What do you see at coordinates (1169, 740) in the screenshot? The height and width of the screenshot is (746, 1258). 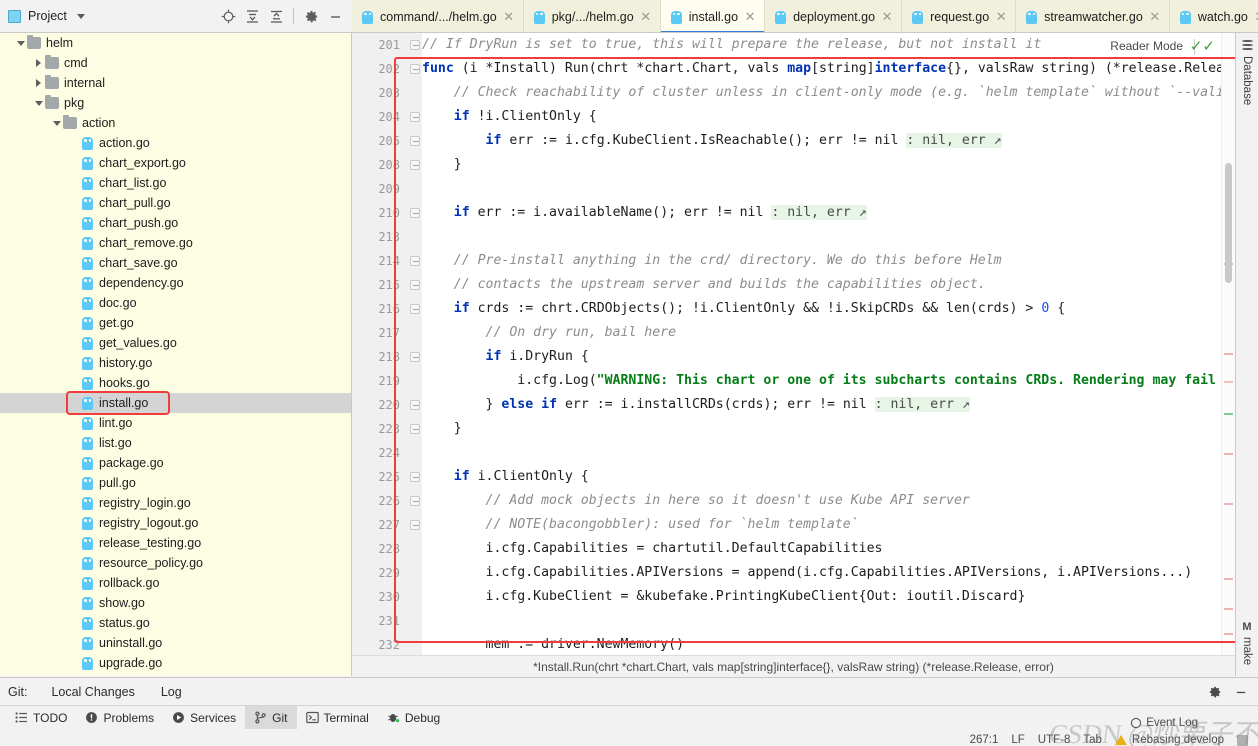 I see `vcs-branch-widget: Rebasing develop` at bounding box center [1169, 740].